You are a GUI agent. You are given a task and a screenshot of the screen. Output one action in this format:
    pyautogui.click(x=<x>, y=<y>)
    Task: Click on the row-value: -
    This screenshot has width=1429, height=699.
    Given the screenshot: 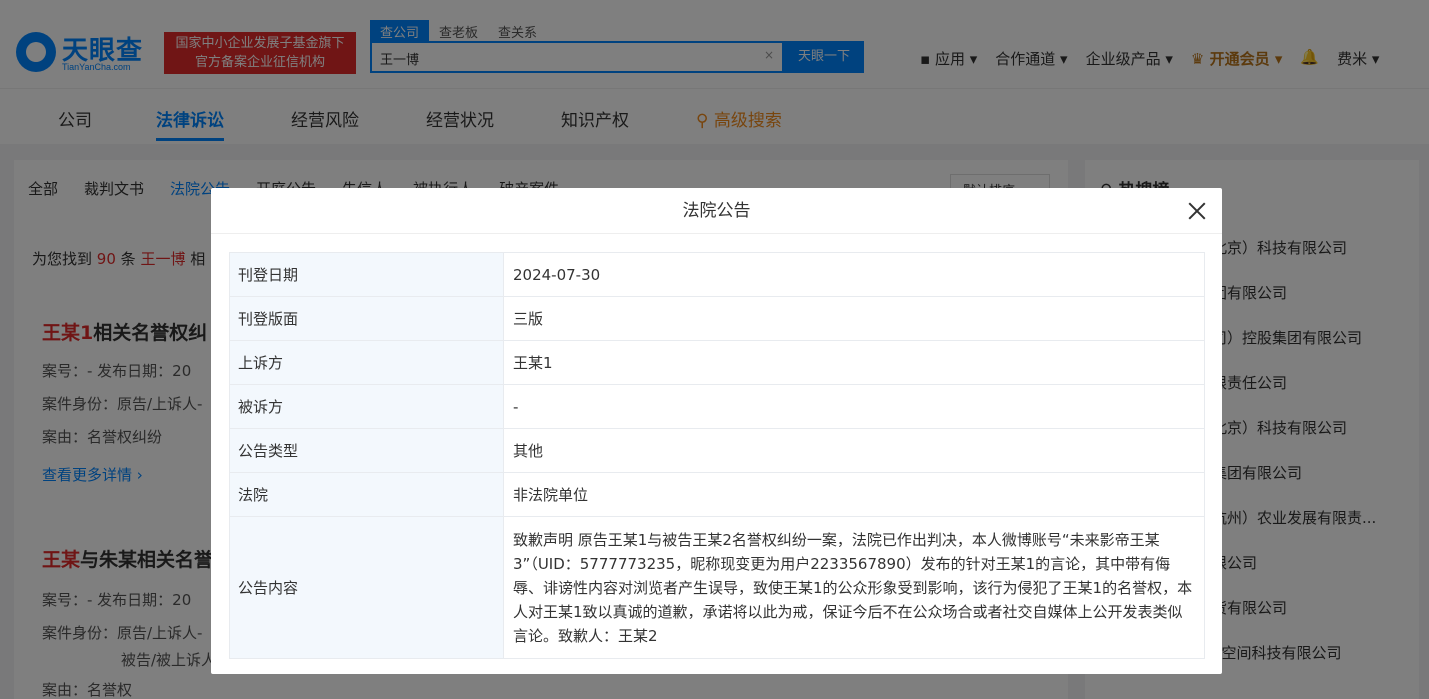 What is the action you would take?
    pyautogui.click(x=854, y=406)
    